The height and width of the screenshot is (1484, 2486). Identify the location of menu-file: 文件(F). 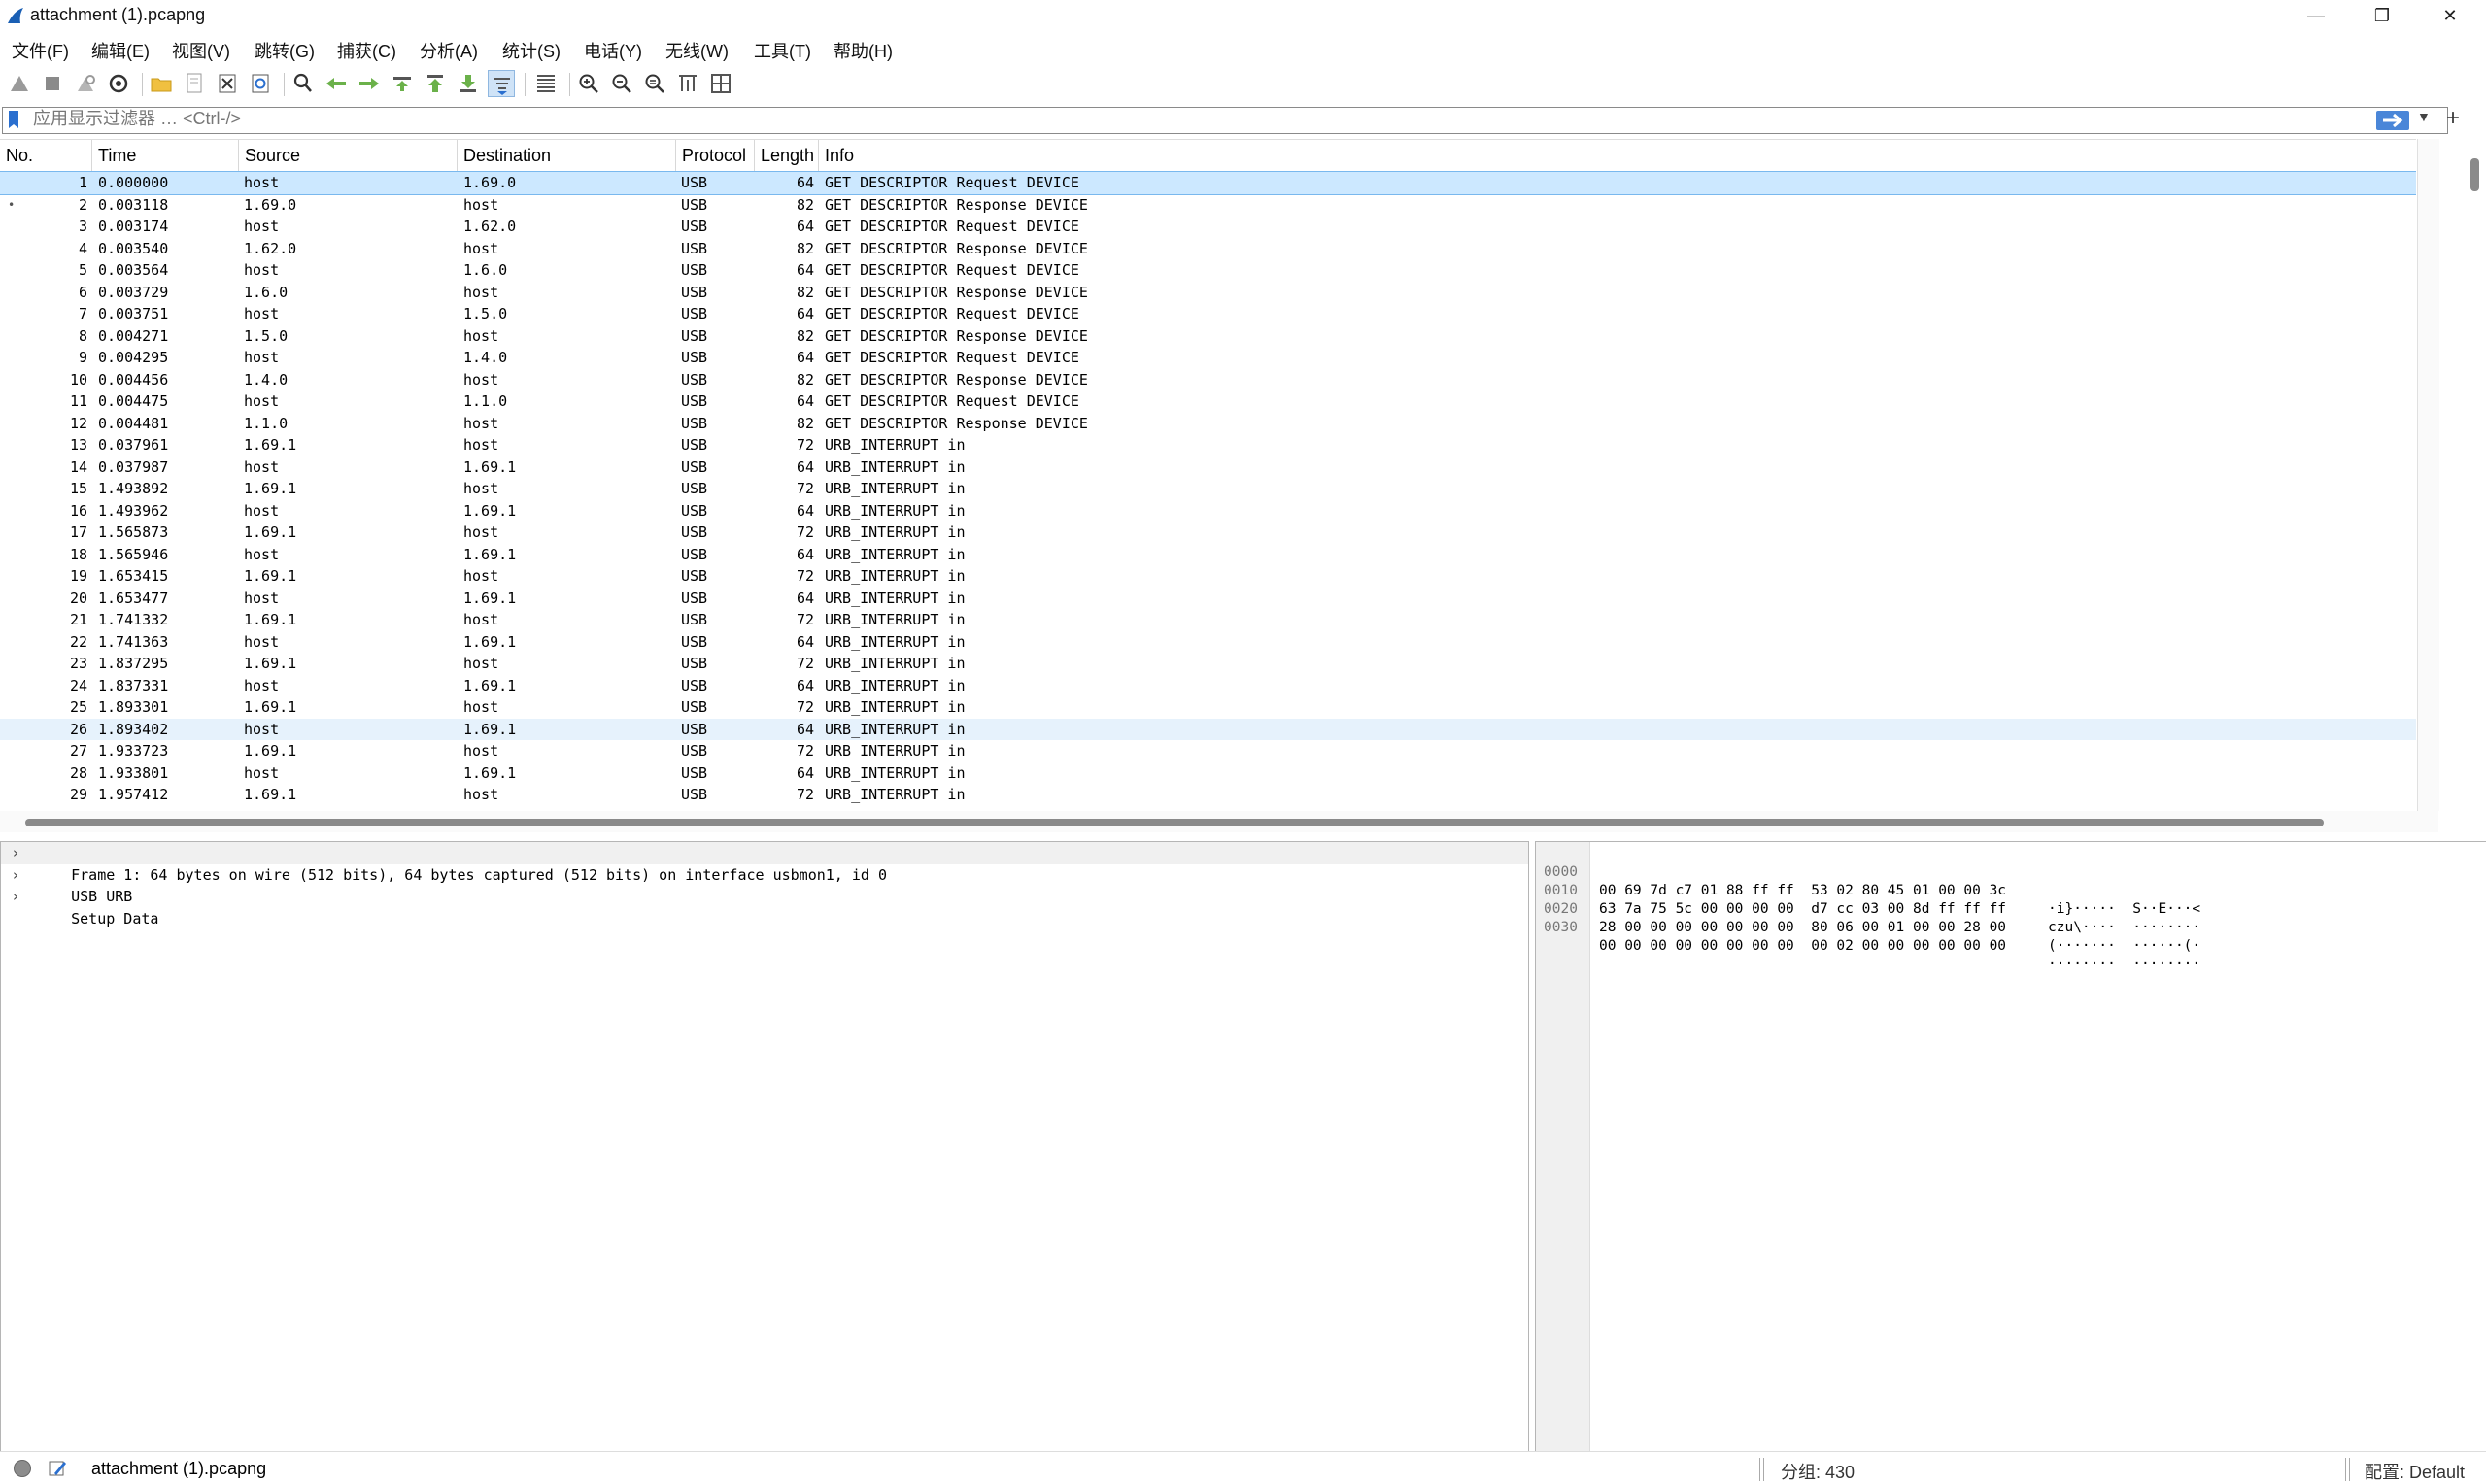
(40, 50).